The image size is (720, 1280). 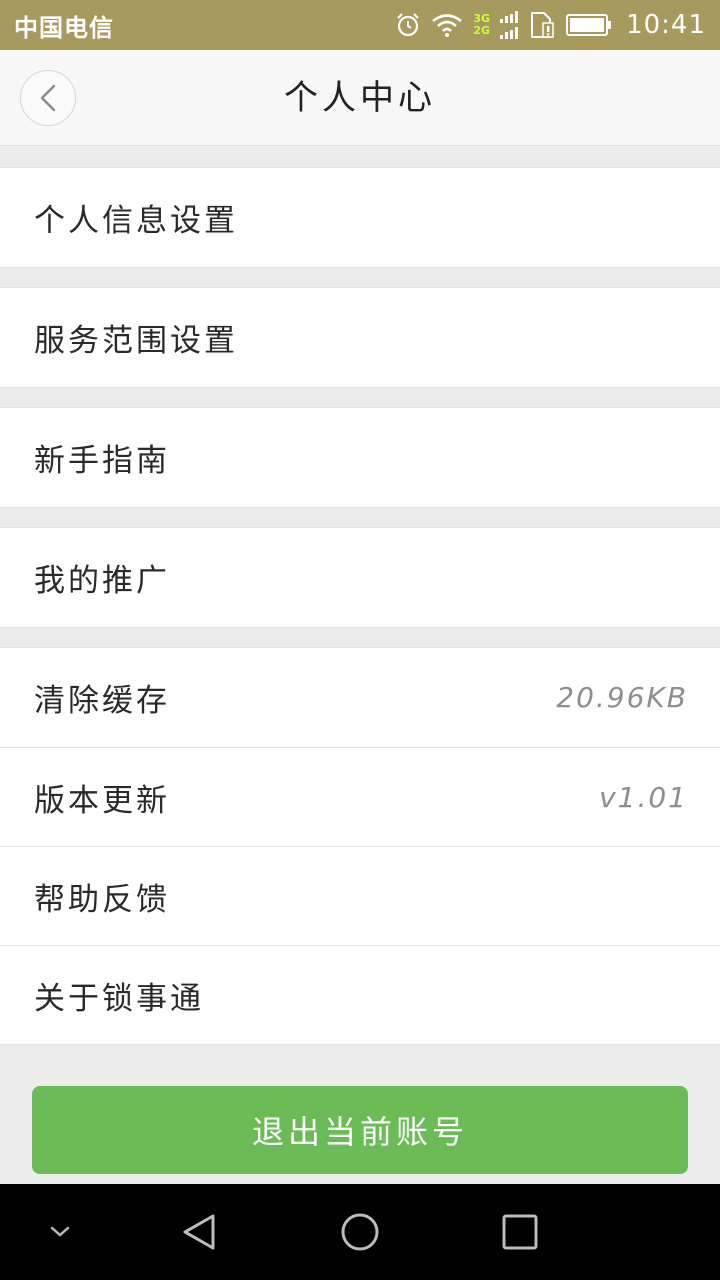 What do you see at coordinates (360, 994) in the screenshot?
I see `menu-item-about: 关于锁事通` at bounding box center [360, 994].